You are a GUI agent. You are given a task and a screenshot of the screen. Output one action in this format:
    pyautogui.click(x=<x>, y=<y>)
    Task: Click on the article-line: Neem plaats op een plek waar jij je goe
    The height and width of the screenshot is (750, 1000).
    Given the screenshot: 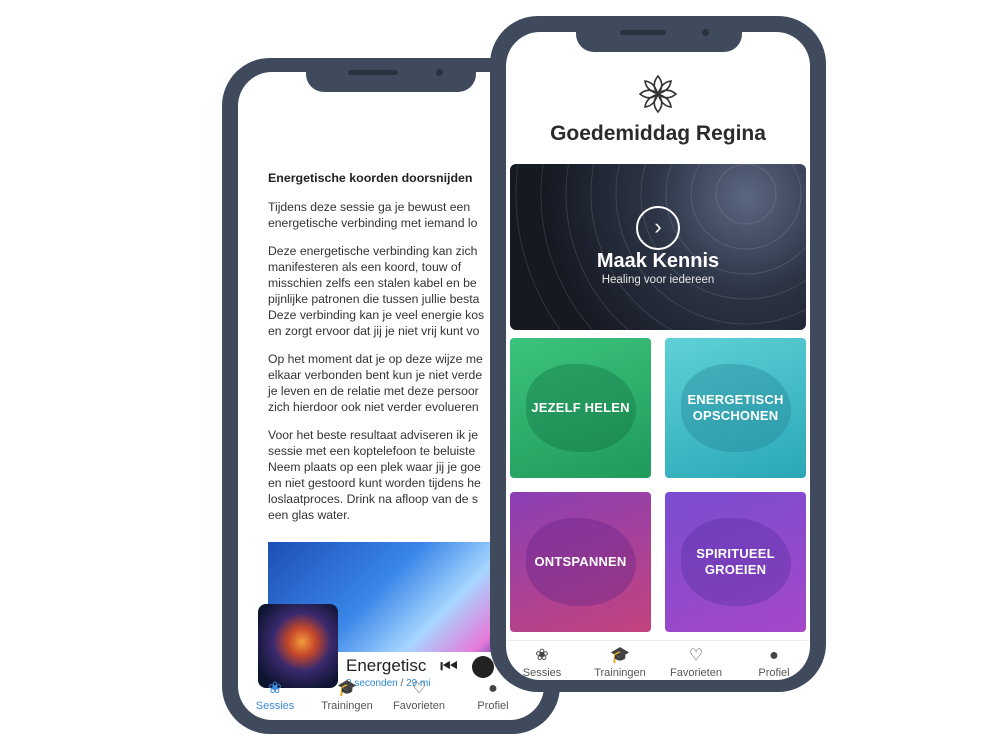 What is the action you would take?
    pyautogui.click(x=374, y=467)
    